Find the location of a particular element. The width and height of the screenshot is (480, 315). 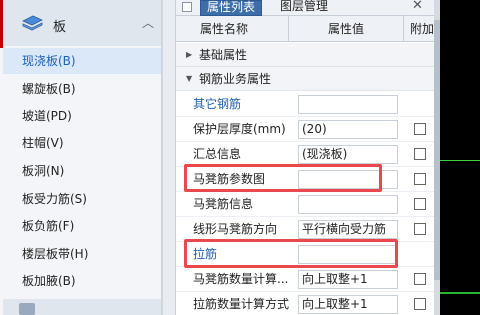

slab-icon is located at coordinates (32, 23).